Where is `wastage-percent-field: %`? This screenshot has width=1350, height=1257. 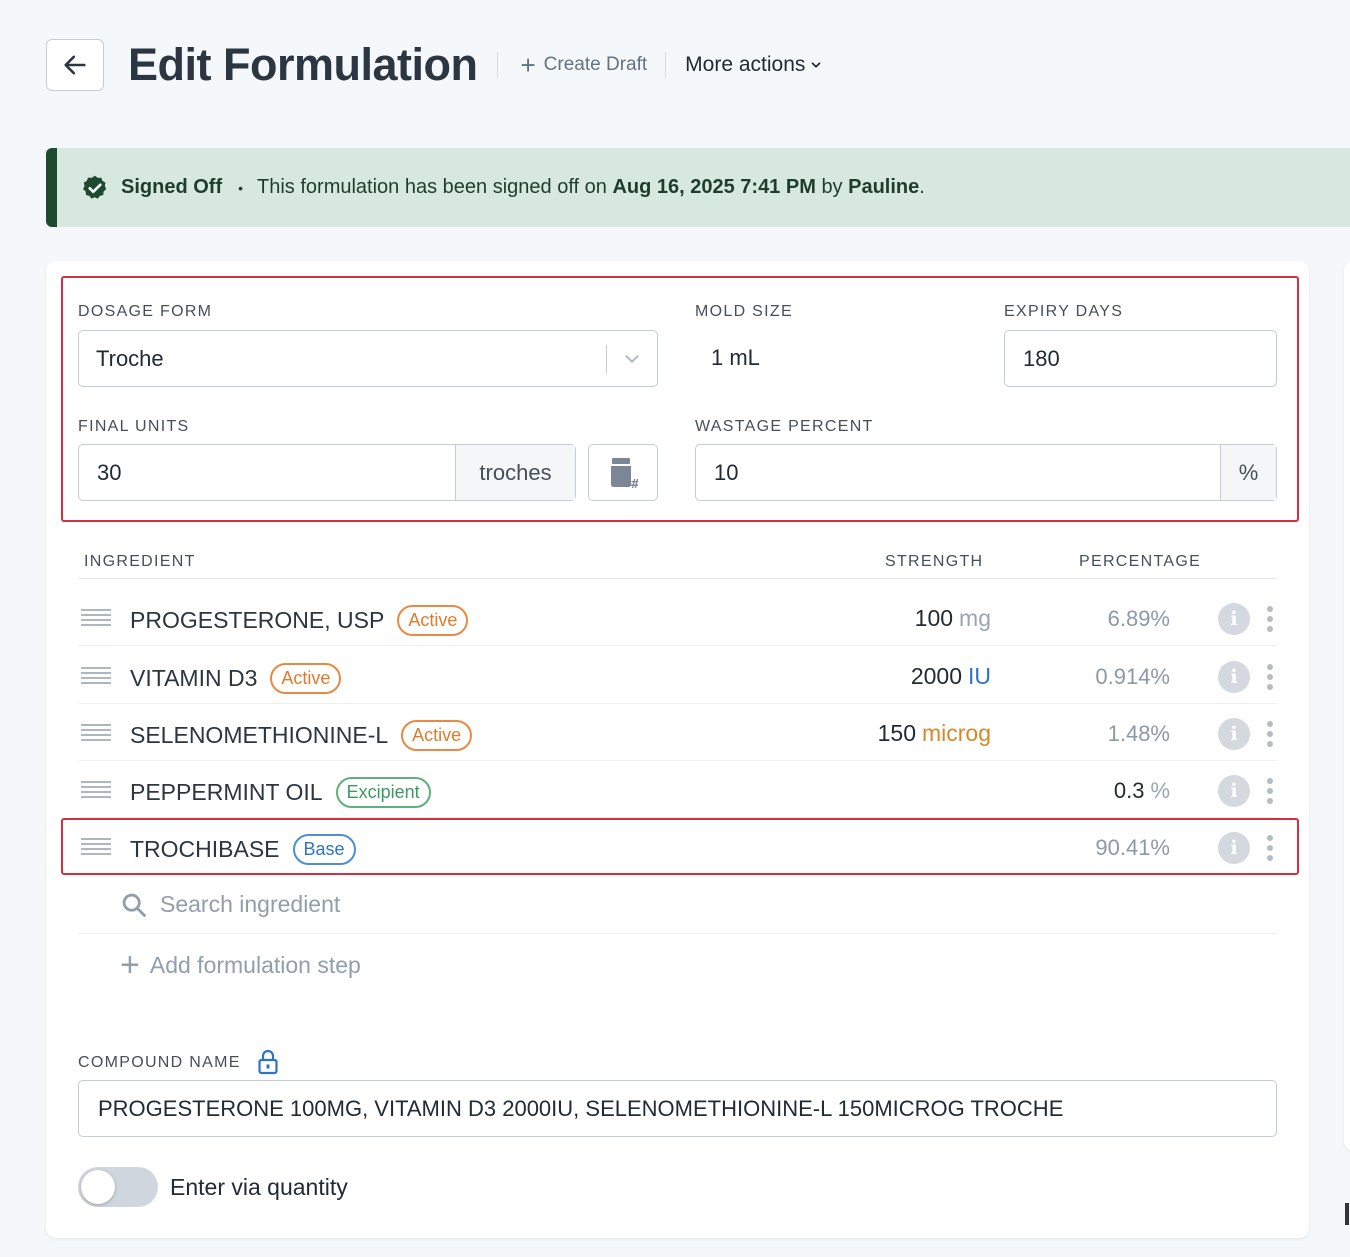 wastage-percent-field: % is located at coordinates (986, 472).